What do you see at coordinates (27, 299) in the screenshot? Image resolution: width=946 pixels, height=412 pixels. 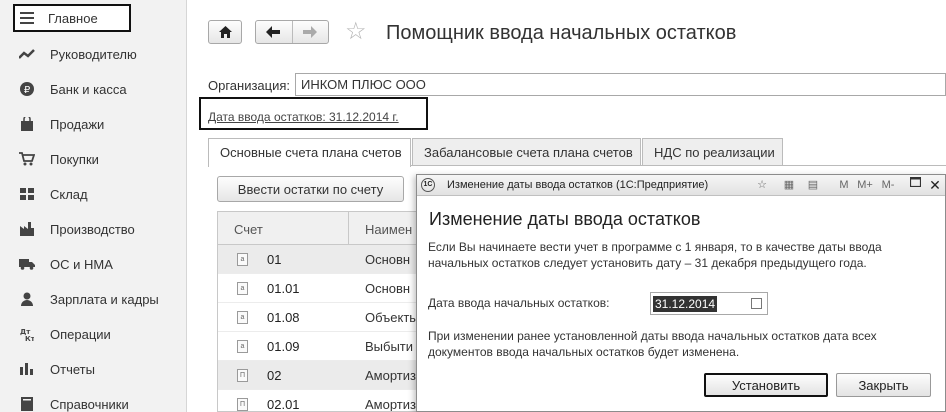 I see `person-icon` at bounding box center [27, 299].